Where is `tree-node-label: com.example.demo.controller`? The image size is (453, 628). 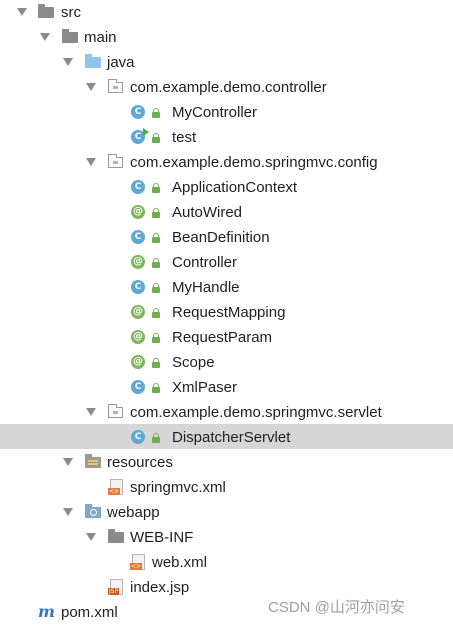 tree-node-label: com.example.demo.controller is located at coordinates (228, 87).